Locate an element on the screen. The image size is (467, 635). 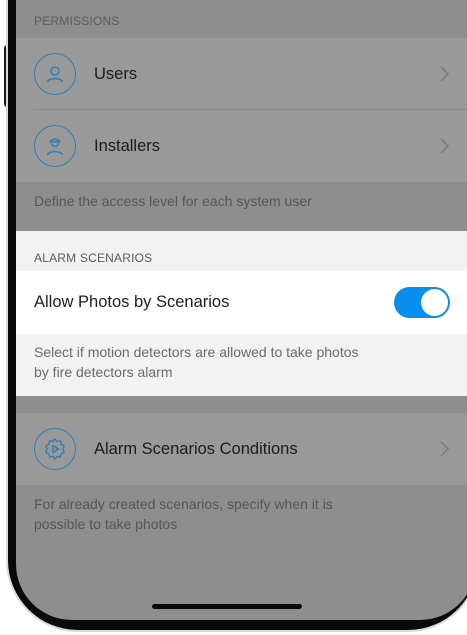
installers-row: Installers is located at coordinates (241, 146).